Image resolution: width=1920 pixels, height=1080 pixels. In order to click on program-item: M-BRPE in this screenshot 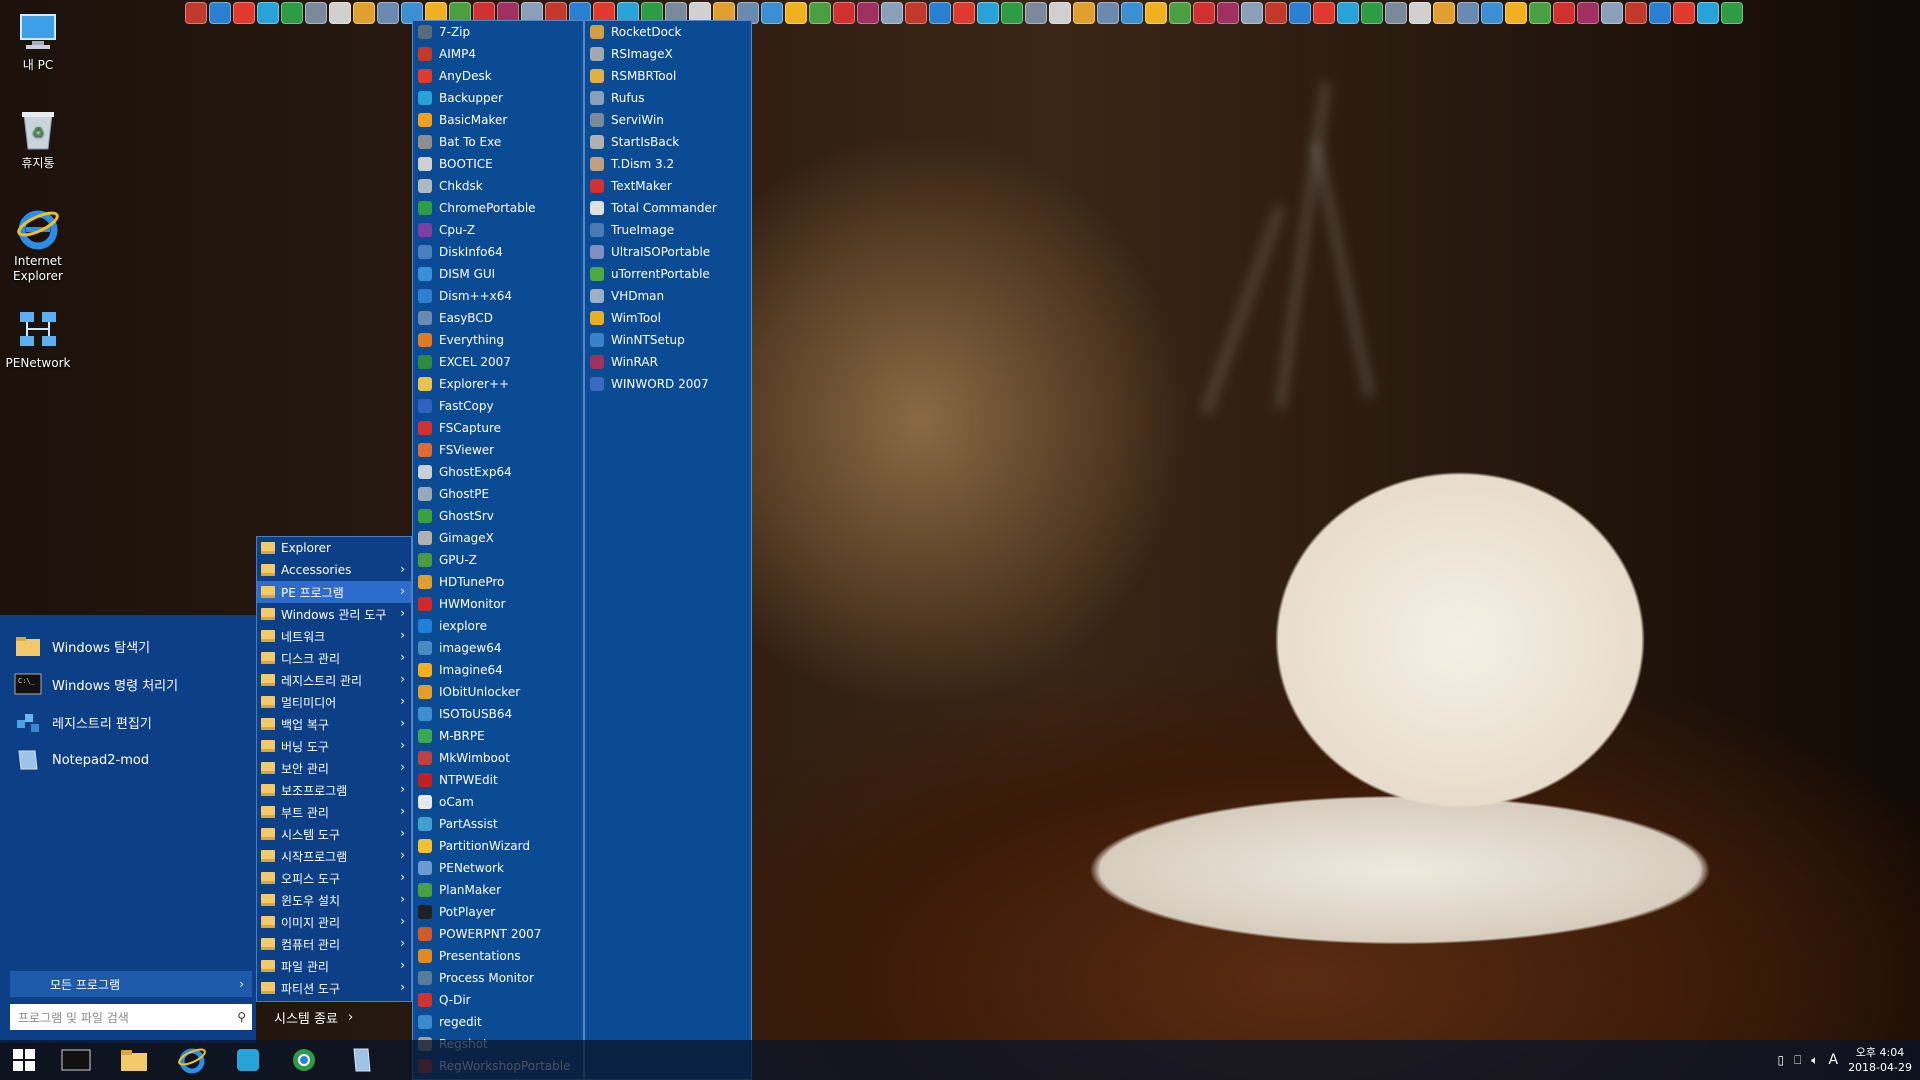, I will do `click(498, 736)`.